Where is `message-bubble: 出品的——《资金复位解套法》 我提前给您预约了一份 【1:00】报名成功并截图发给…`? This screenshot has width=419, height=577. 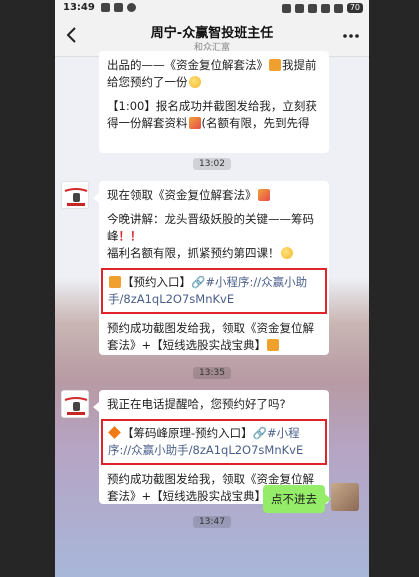 message-bubble: 出品的——《资金复位解套法》 我提前给您预约了一份 【1:00】报名成功并截图发给… is located at coordinates (214, 102).